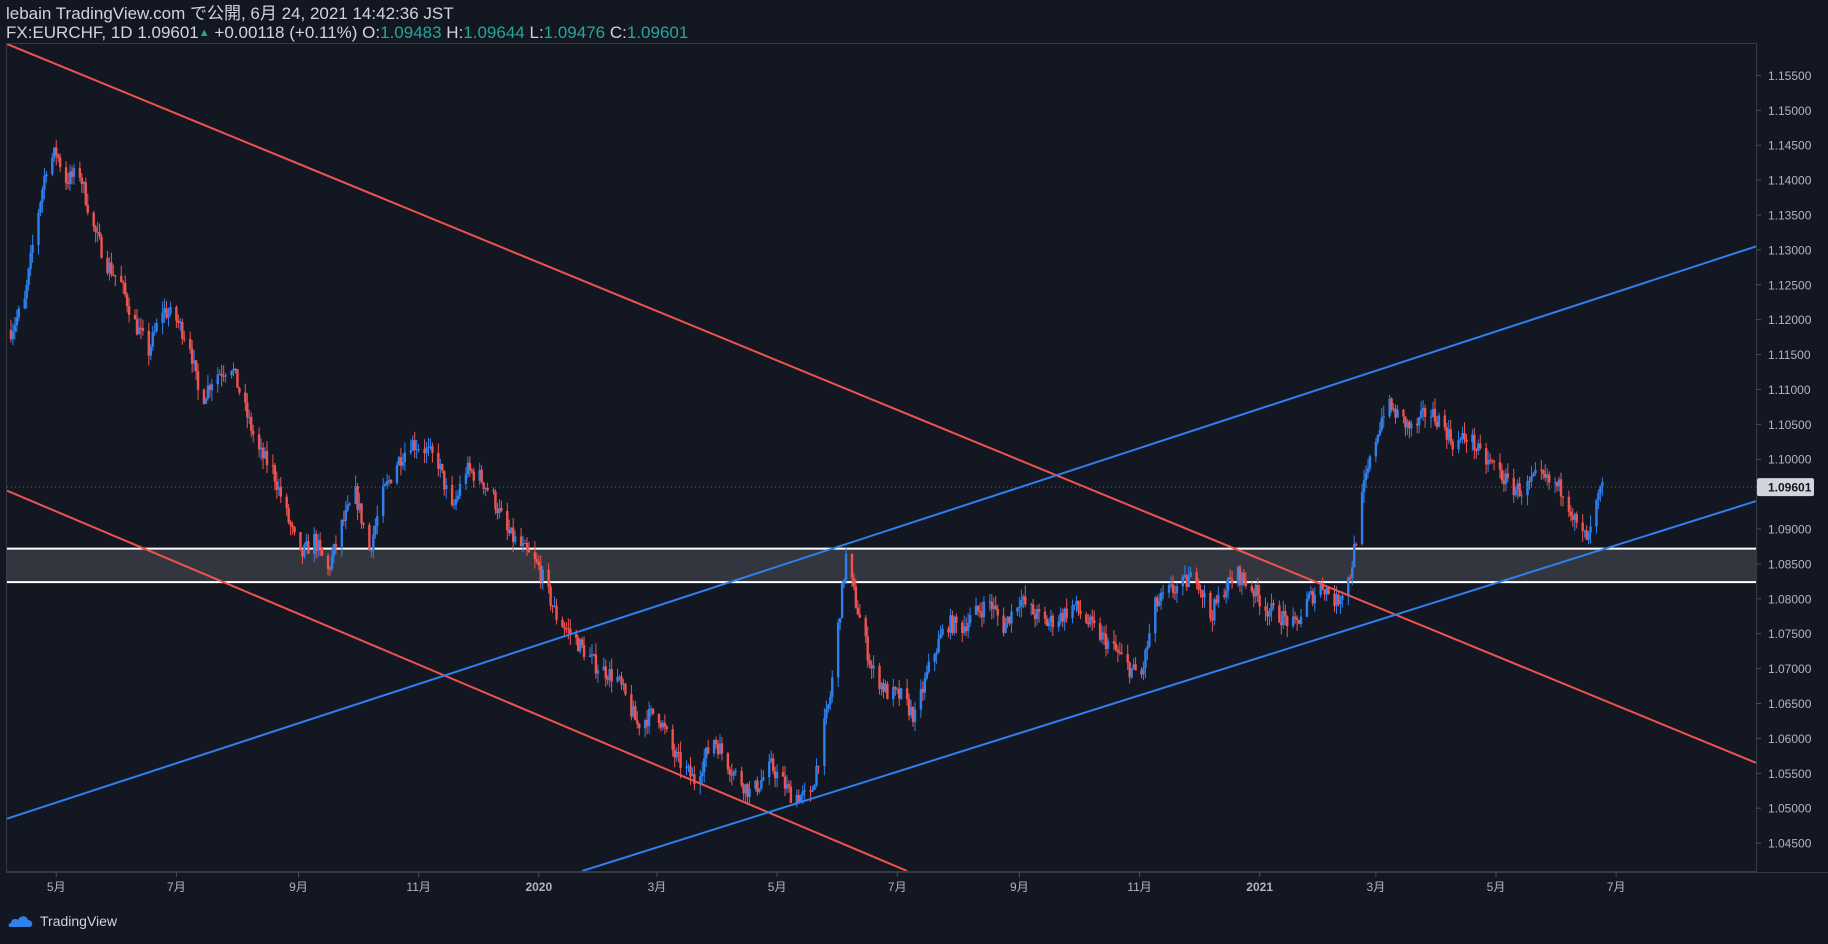 This screenshot has width=1828, height=944. What do you see at coordinates (1790, 215) in the screenshot?
I see `price-tick-label: 1.13500` at bounding box center [1790, 215].